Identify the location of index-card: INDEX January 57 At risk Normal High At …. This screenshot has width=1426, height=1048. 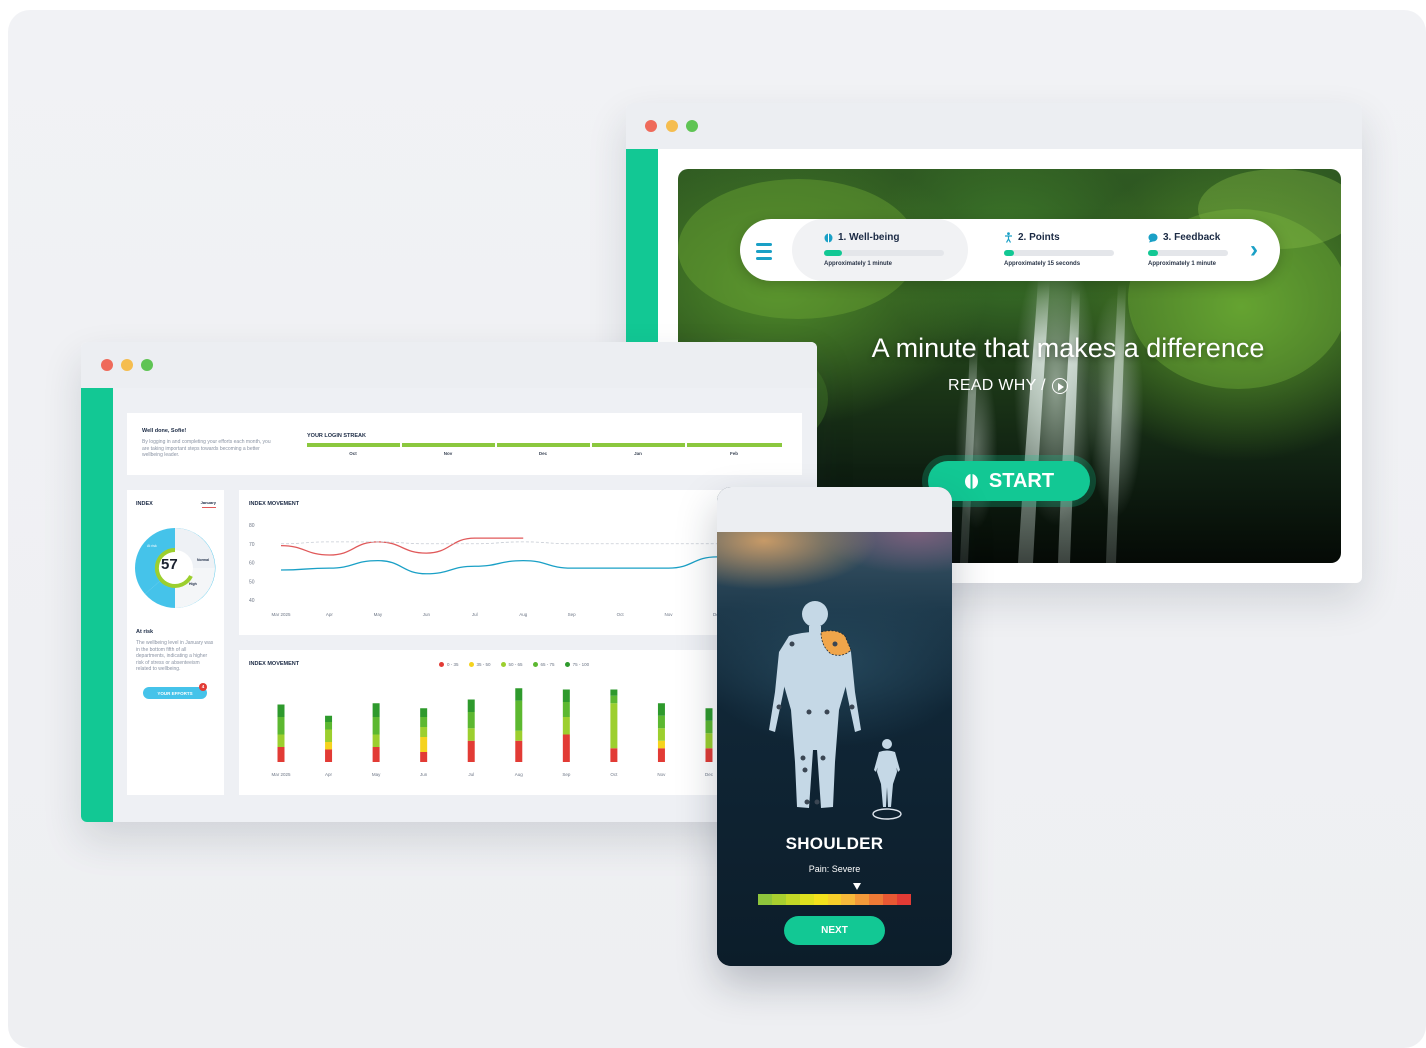
(175, 642).